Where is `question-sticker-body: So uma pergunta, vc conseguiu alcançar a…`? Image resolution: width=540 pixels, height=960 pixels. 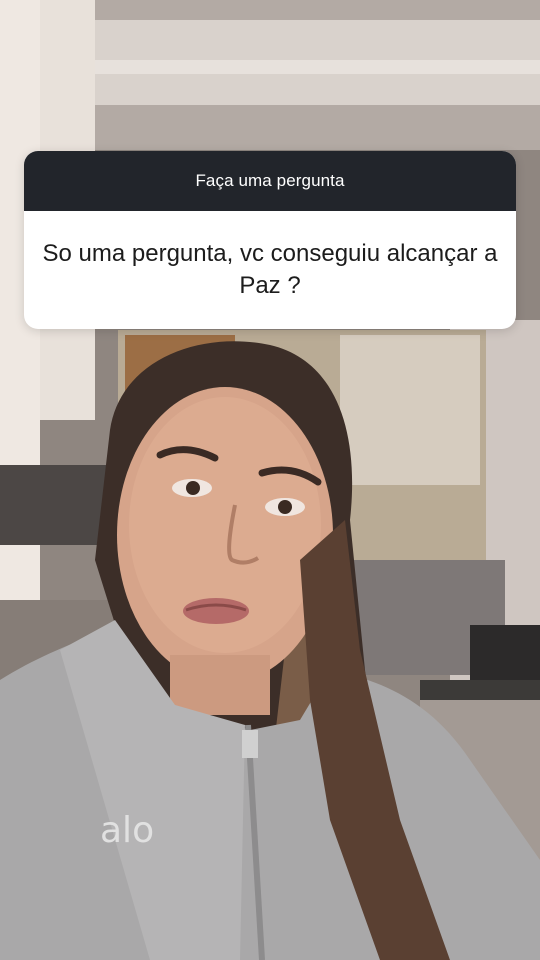 question-sticker-body: So uma pergunta, vc conseguiu alcançar a… is located at coordinates (270, 270).